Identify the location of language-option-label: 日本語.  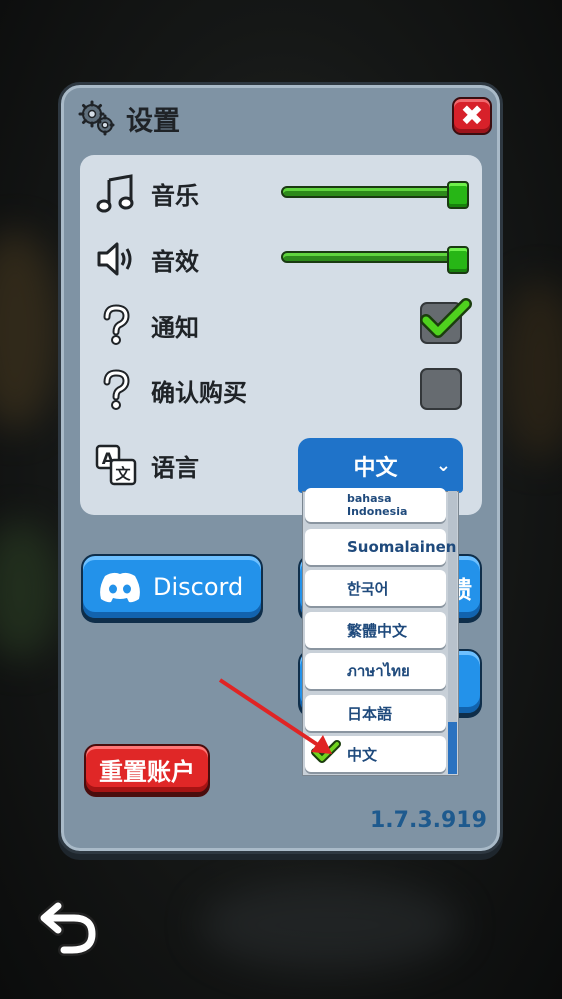
(370, 713).